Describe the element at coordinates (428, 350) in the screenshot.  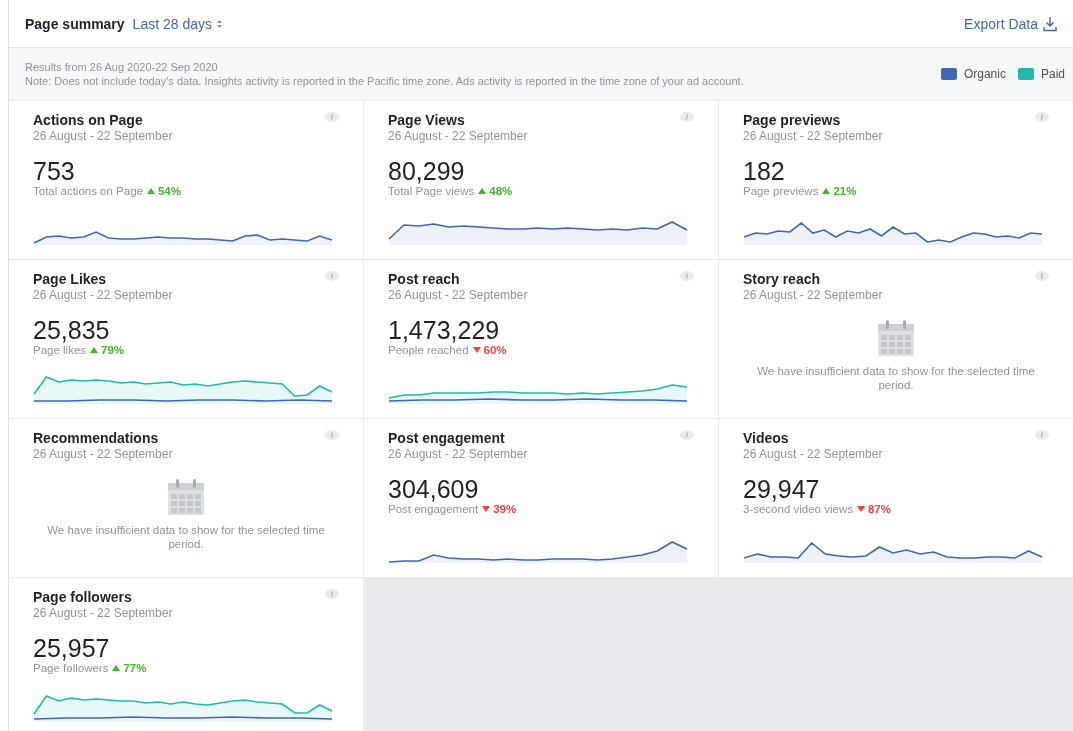
I see `metric-label: People reached` at that location.